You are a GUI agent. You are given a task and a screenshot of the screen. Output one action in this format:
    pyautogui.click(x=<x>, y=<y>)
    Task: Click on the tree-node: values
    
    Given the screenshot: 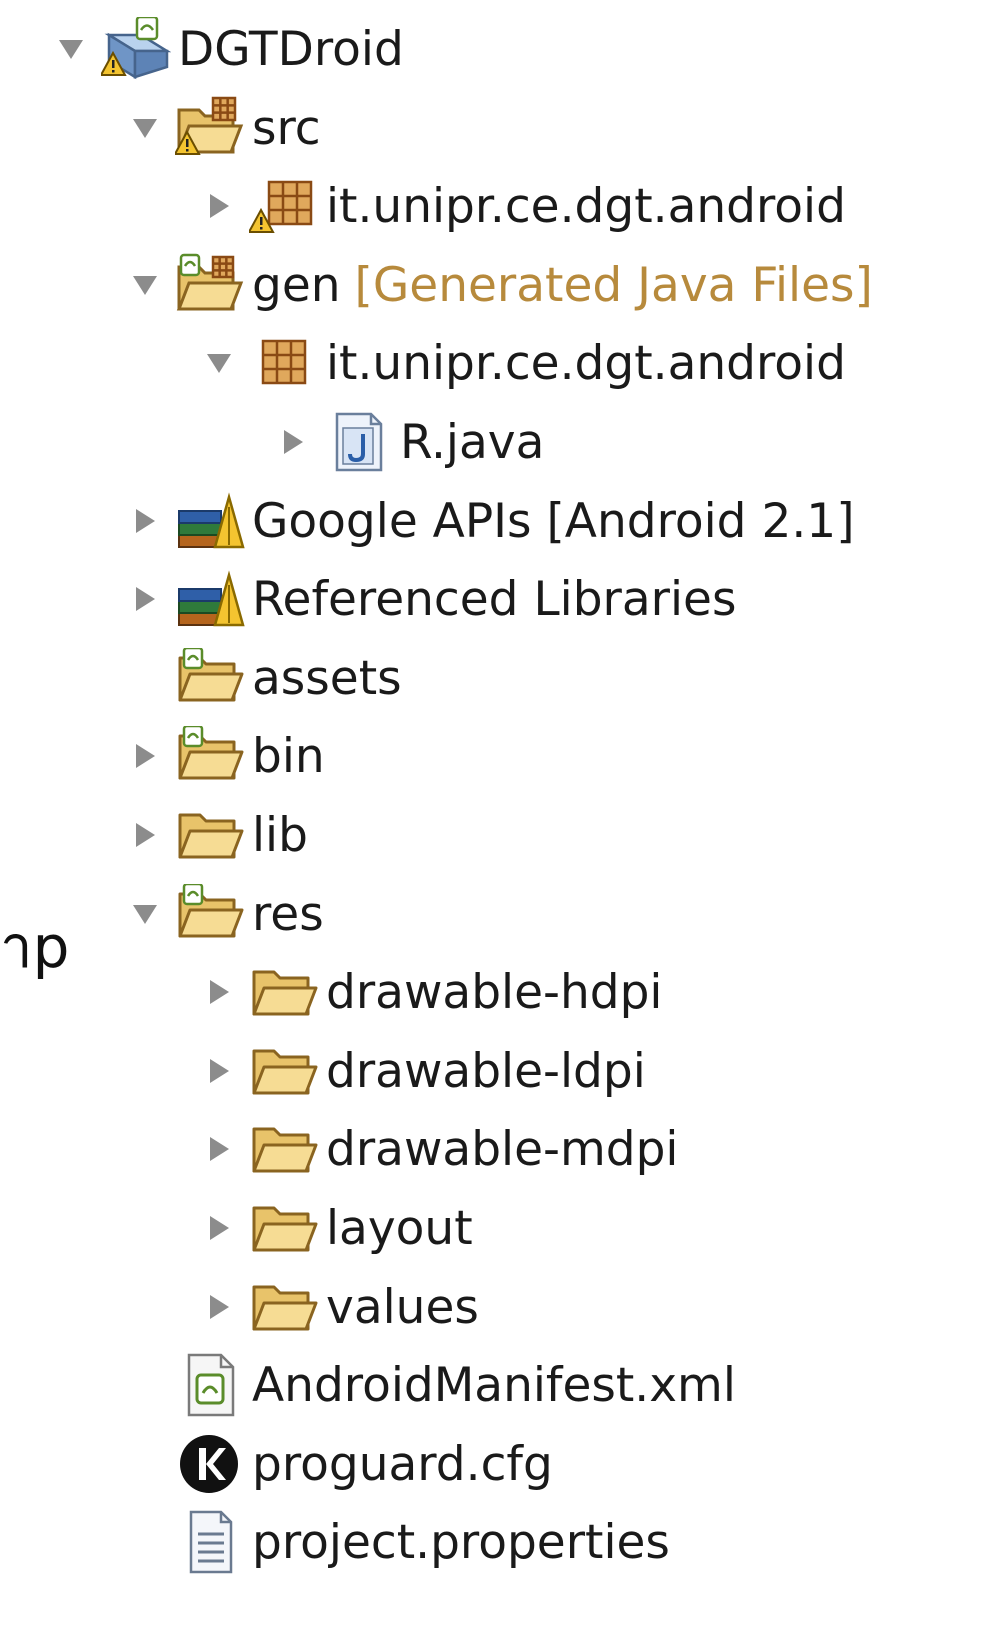 What is the action you would take?
    pyautogui.click(x=341, y=1307)
    